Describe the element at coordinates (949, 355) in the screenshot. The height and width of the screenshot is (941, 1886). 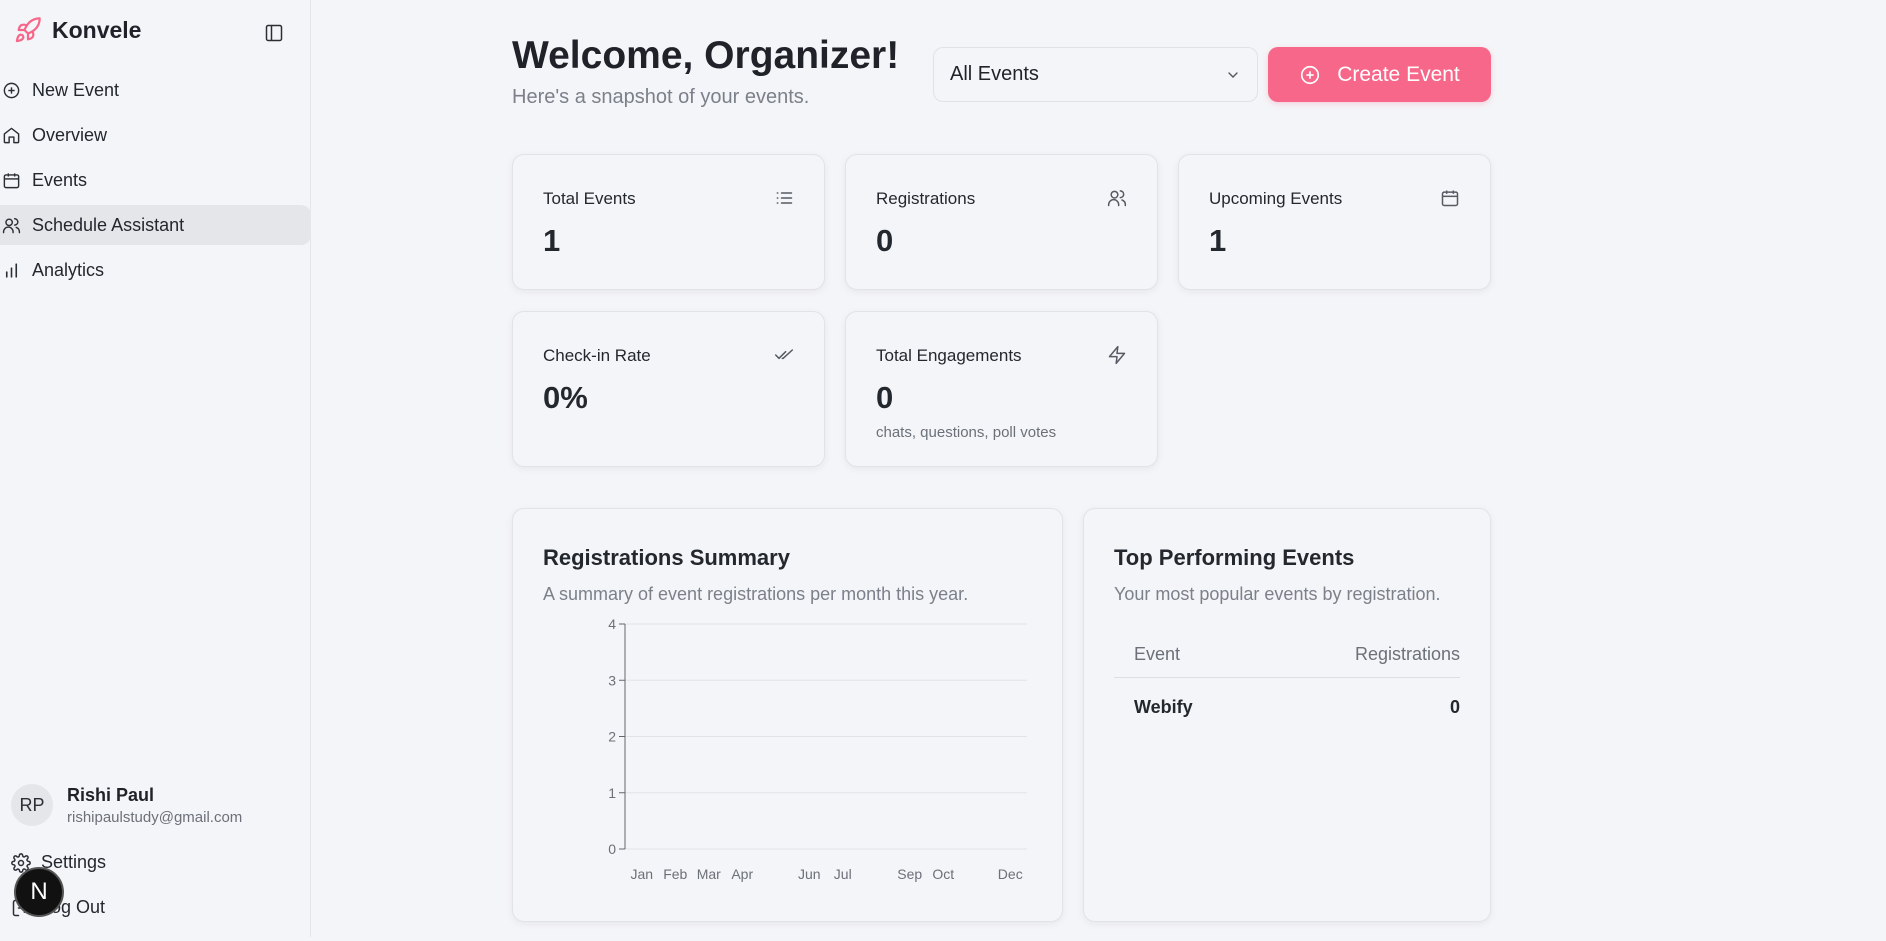
I see `stat-label: Total Engagements` at that location.